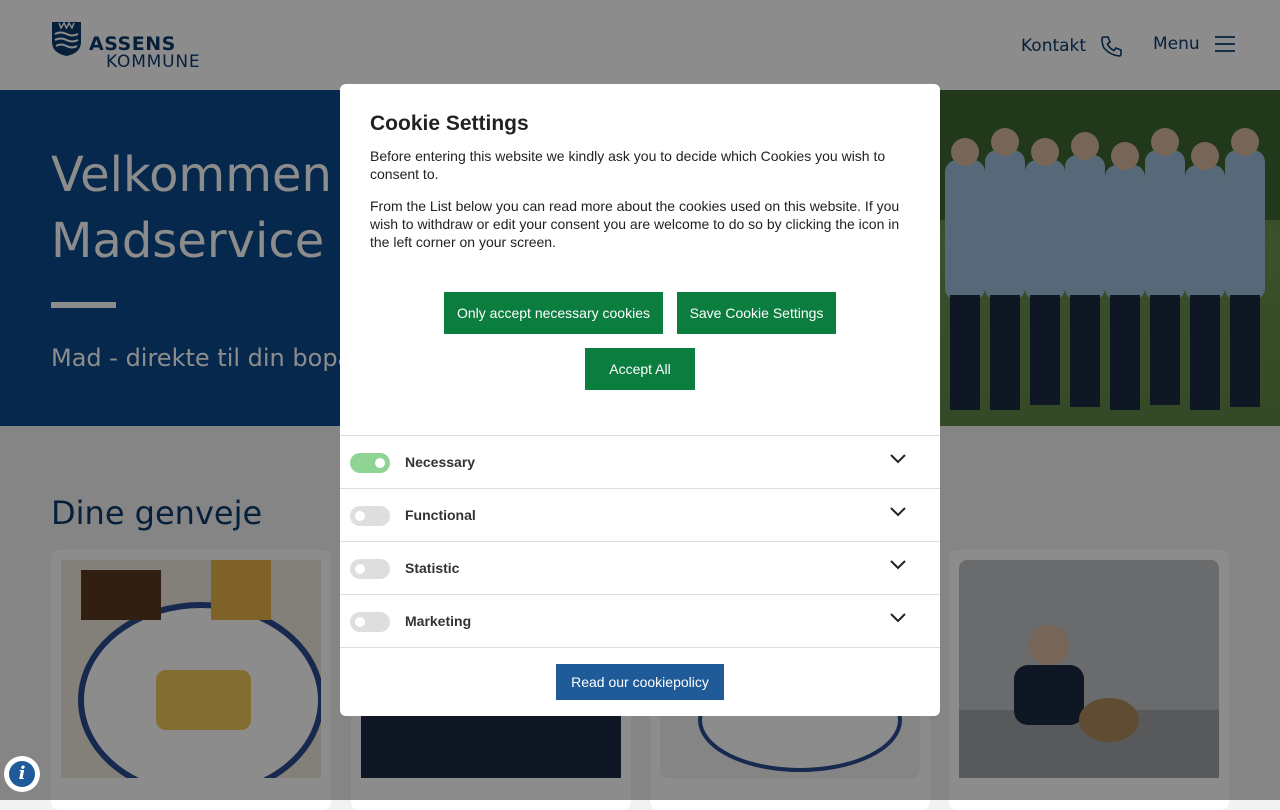 The height and width of the screenshot is (810, 1280). What do you see at coordinates (370, 622) in the screenshot?
I see `marketing-toggle` at bounding box center [370, 622].